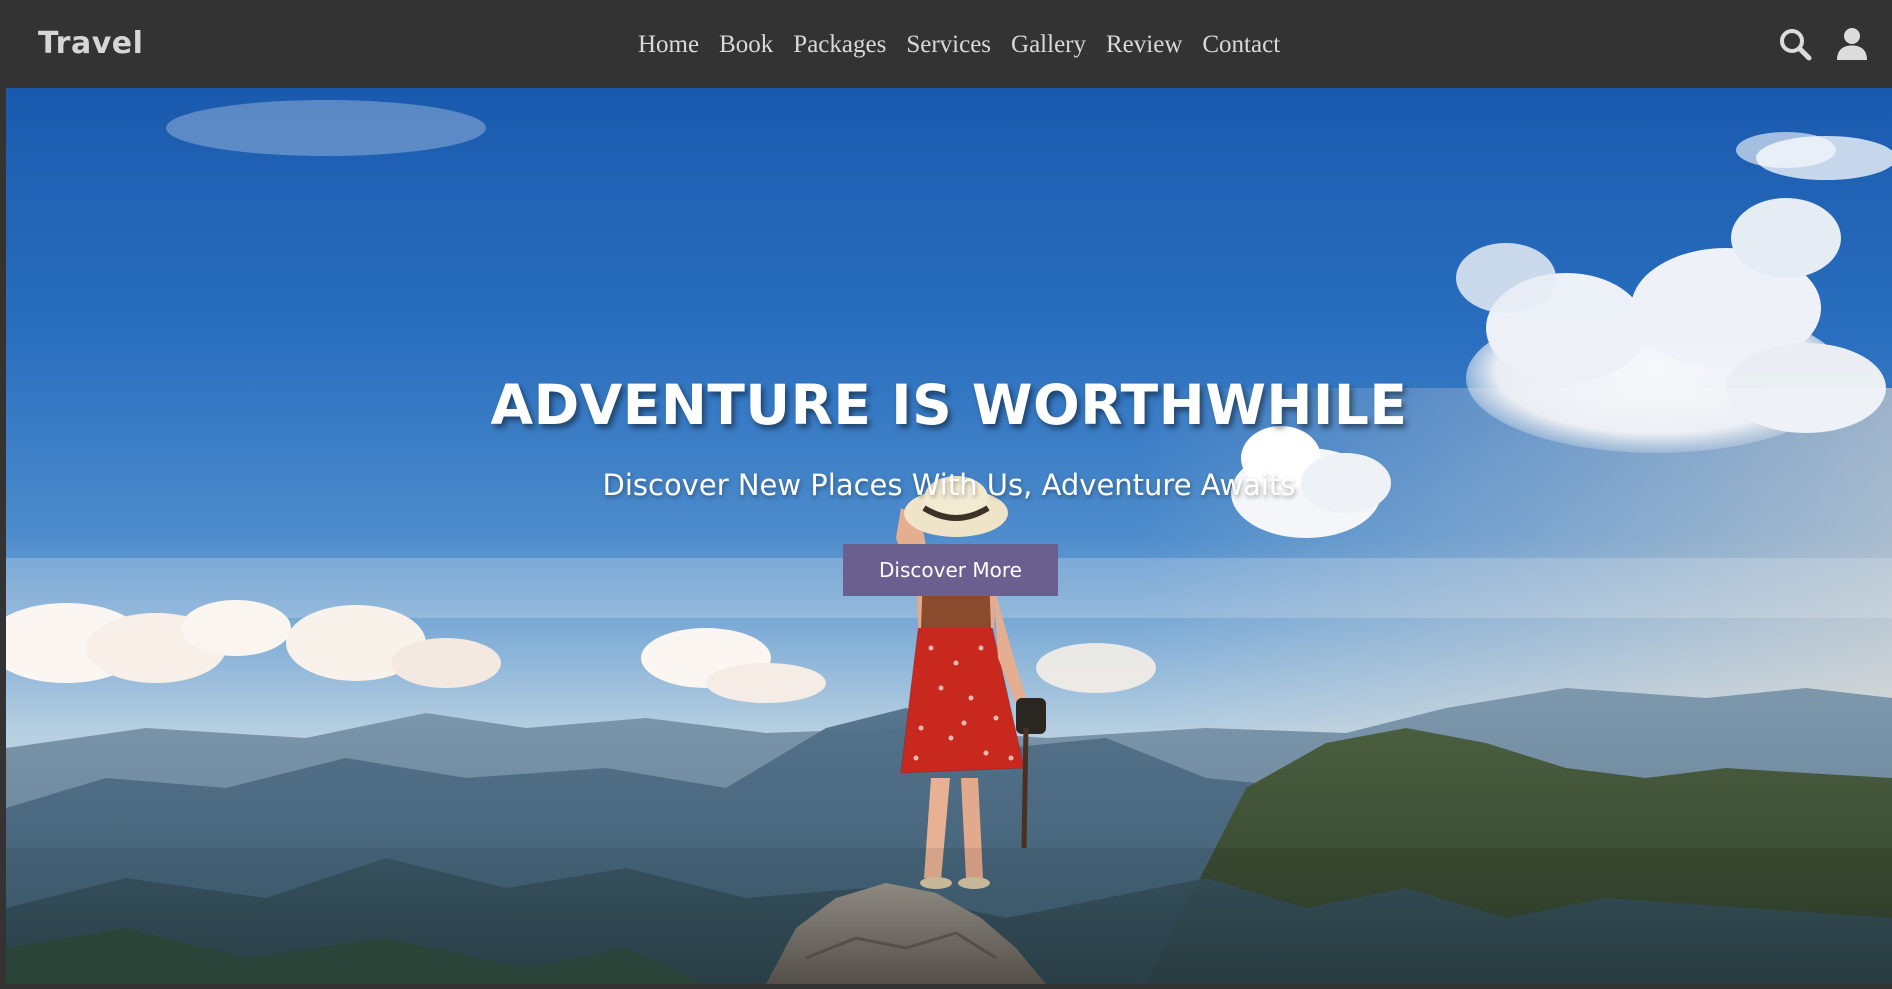 Image resolution: width=1892 pixels, height=989 pixels. I want to click on search-icon, so click(1796, 45).